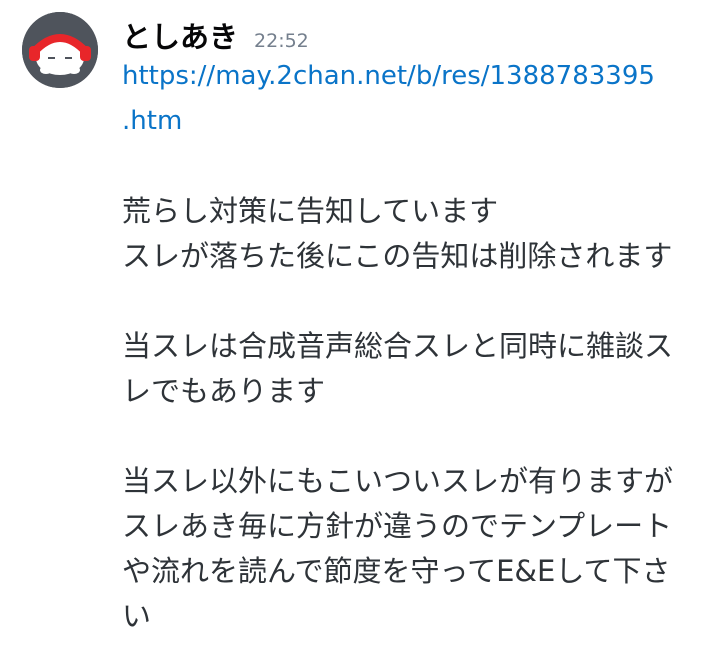 This screenshot has width=720, height=660. What do you see at coordinates (412, 369) in the screenshot?
I see `message-paragraph: 当スレは合成音声総合スレと同時に雑談ス レでもあります` at bounding box center [412, 369].